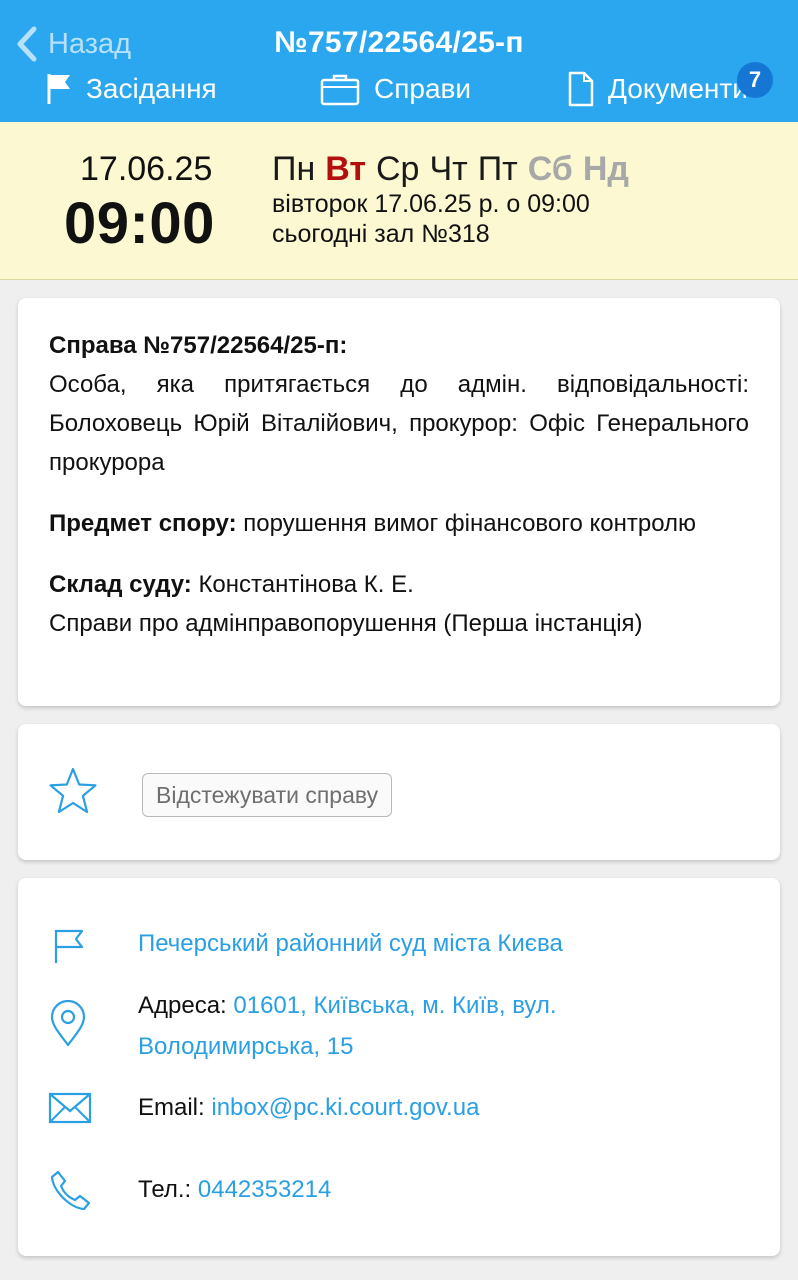 This screenshot has width=798, height=1280. Describe the element at coordinates (423, 88) in the screenshot. I see `tab-cases-label: Справи` at that location.